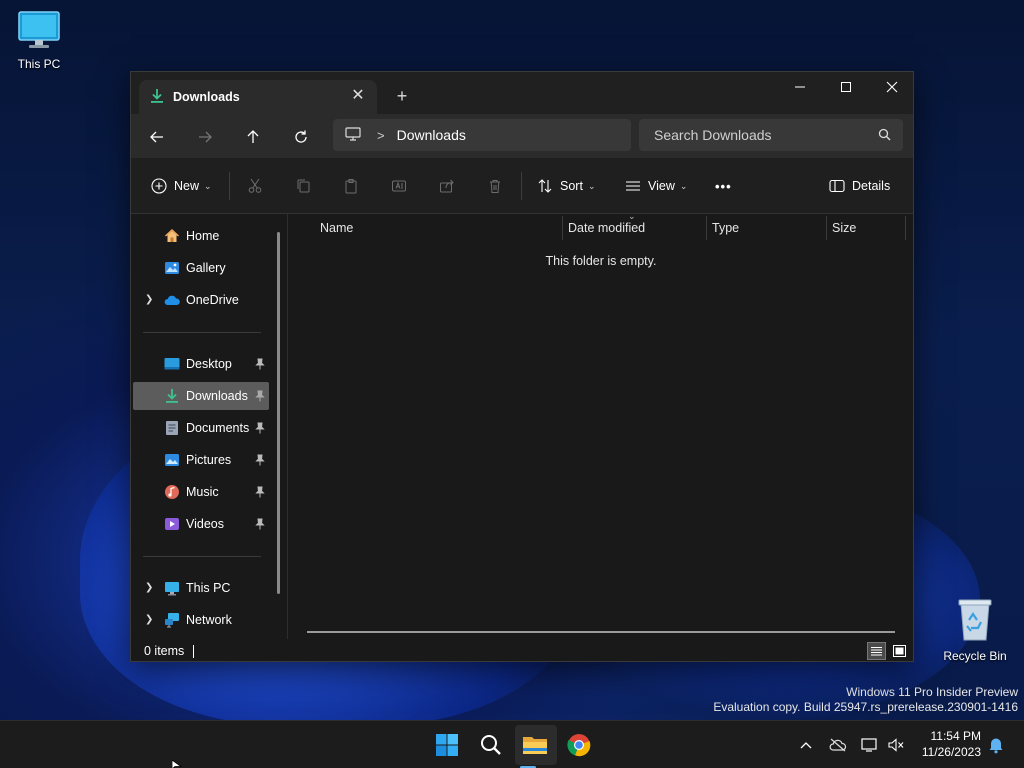 The width and height of the screenshot is (1024, 768). I want to click on status-bar: 0 items, so click(522, 651).